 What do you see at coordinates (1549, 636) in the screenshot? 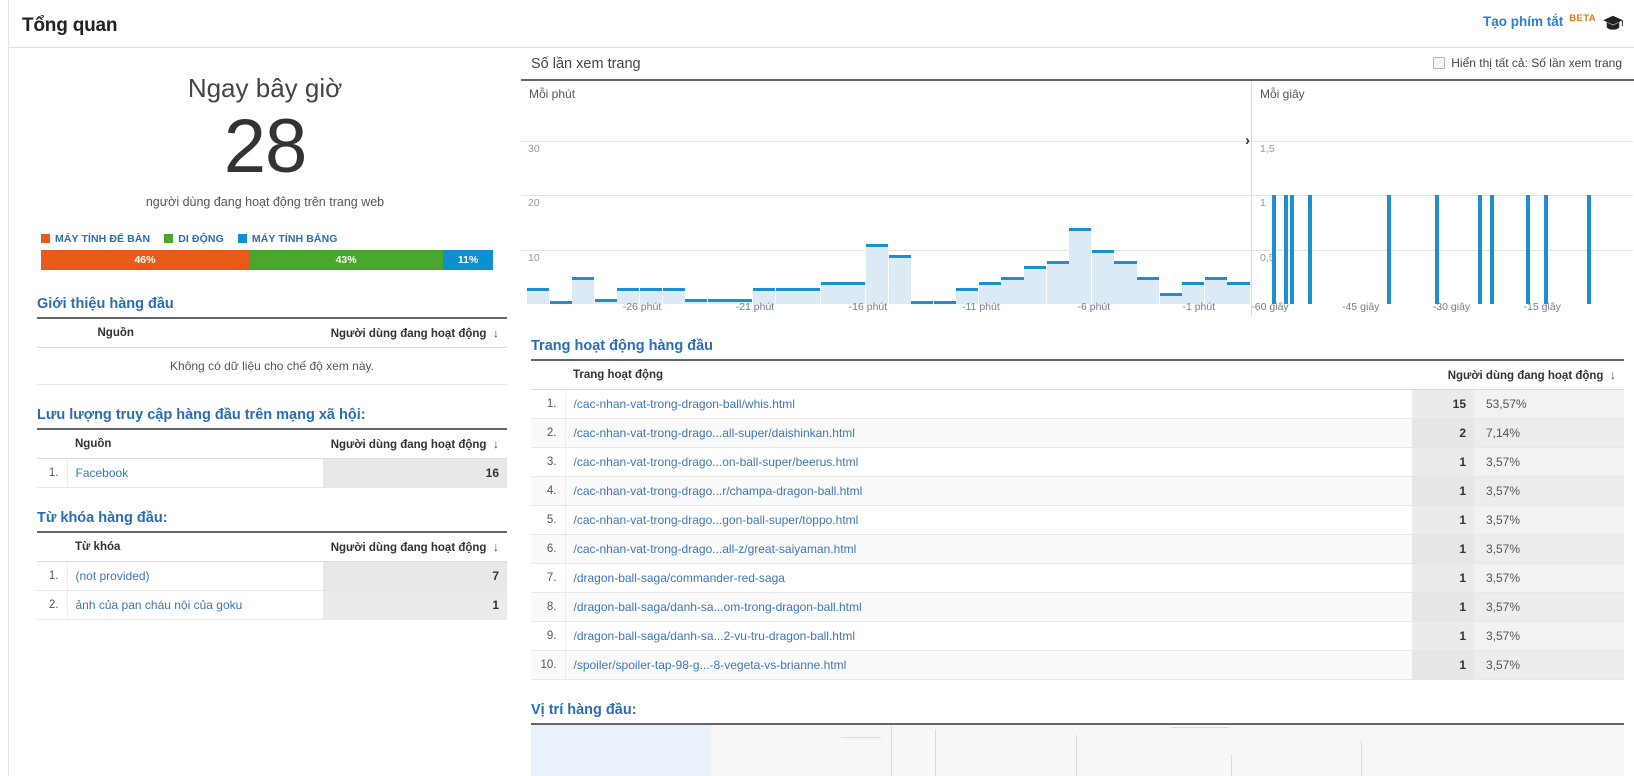
I see `page-percent: 3,57%` at bounding box center [1549, 636].